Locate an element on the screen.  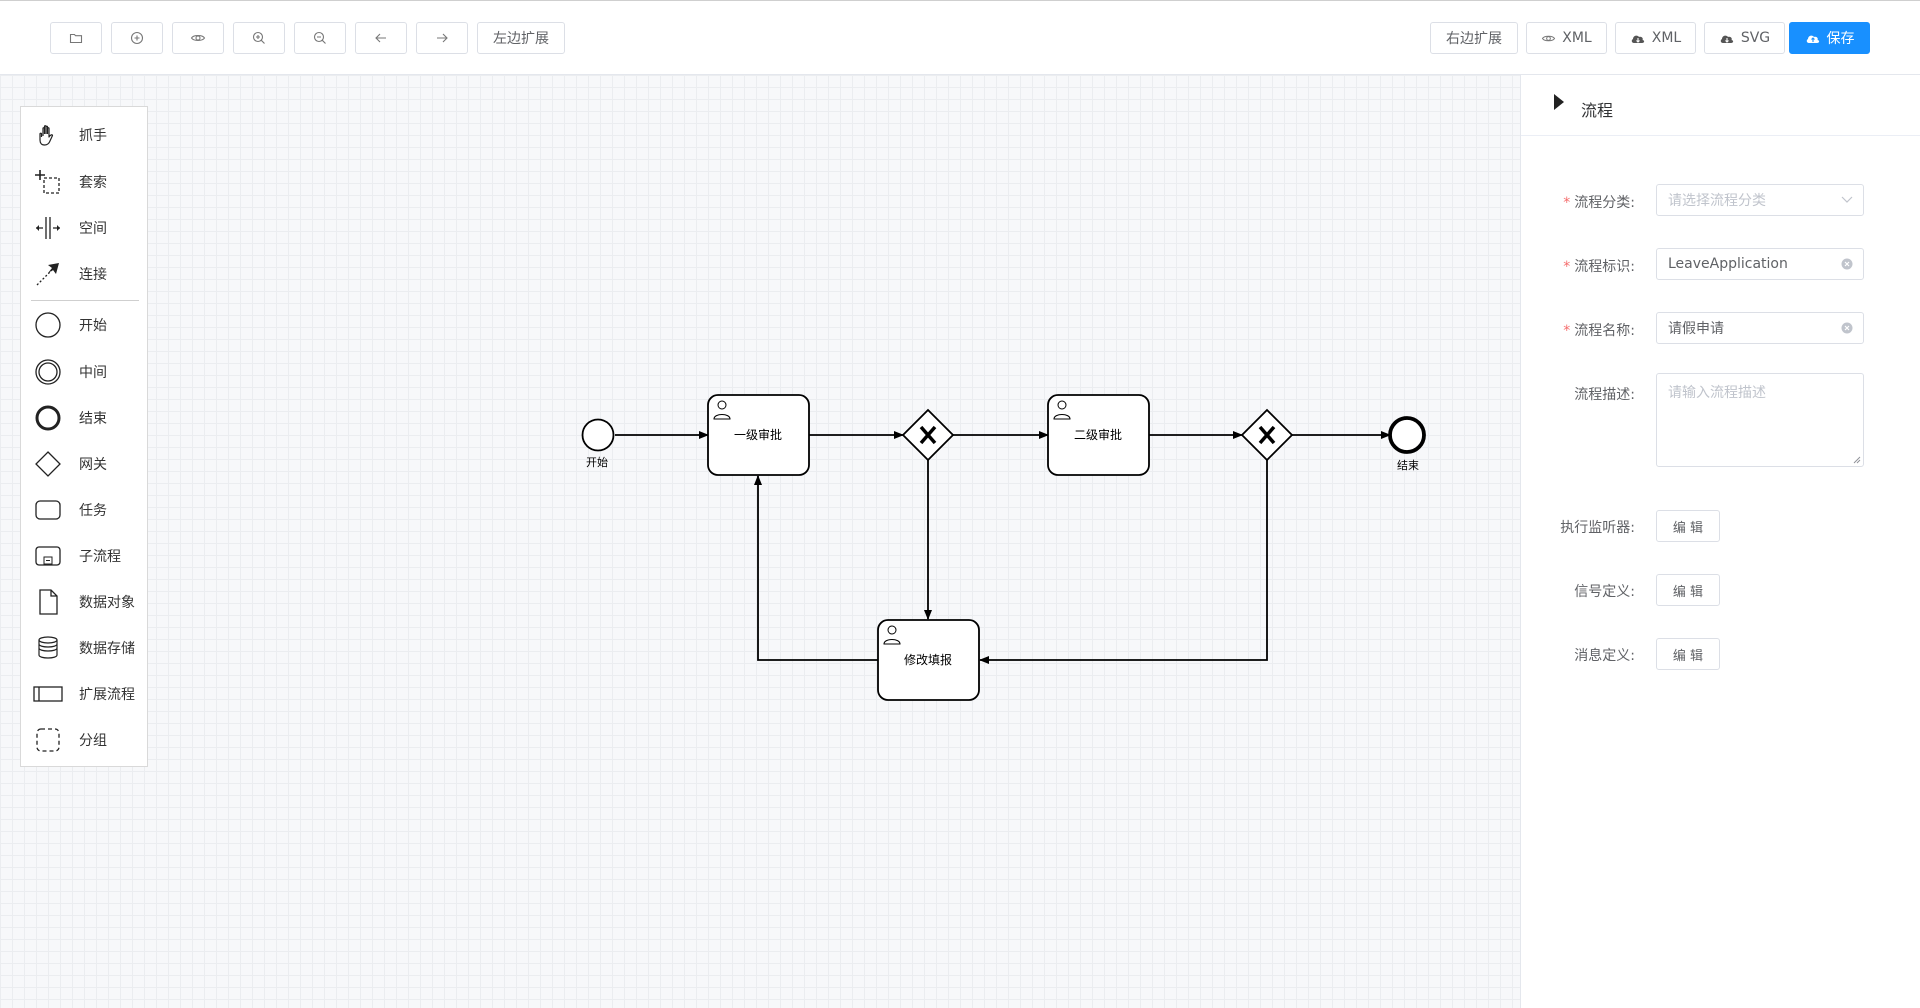
task-label: 一级审批 is located at coordinates (758, 434).